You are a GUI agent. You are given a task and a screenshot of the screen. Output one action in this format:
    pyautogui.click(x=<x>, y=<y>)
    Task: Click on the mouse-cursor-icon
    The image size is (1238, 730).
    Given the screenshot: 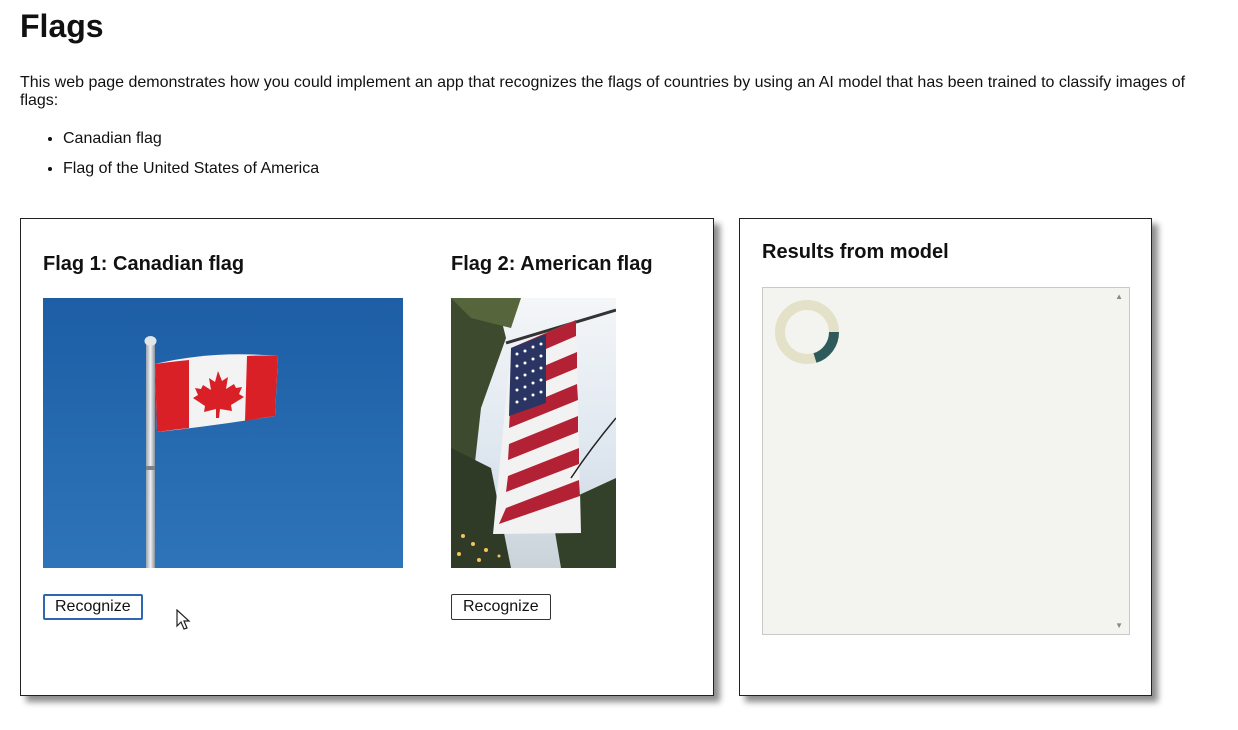 What is the action you would take?
    pyautogui.click(x=184, y=622)
    